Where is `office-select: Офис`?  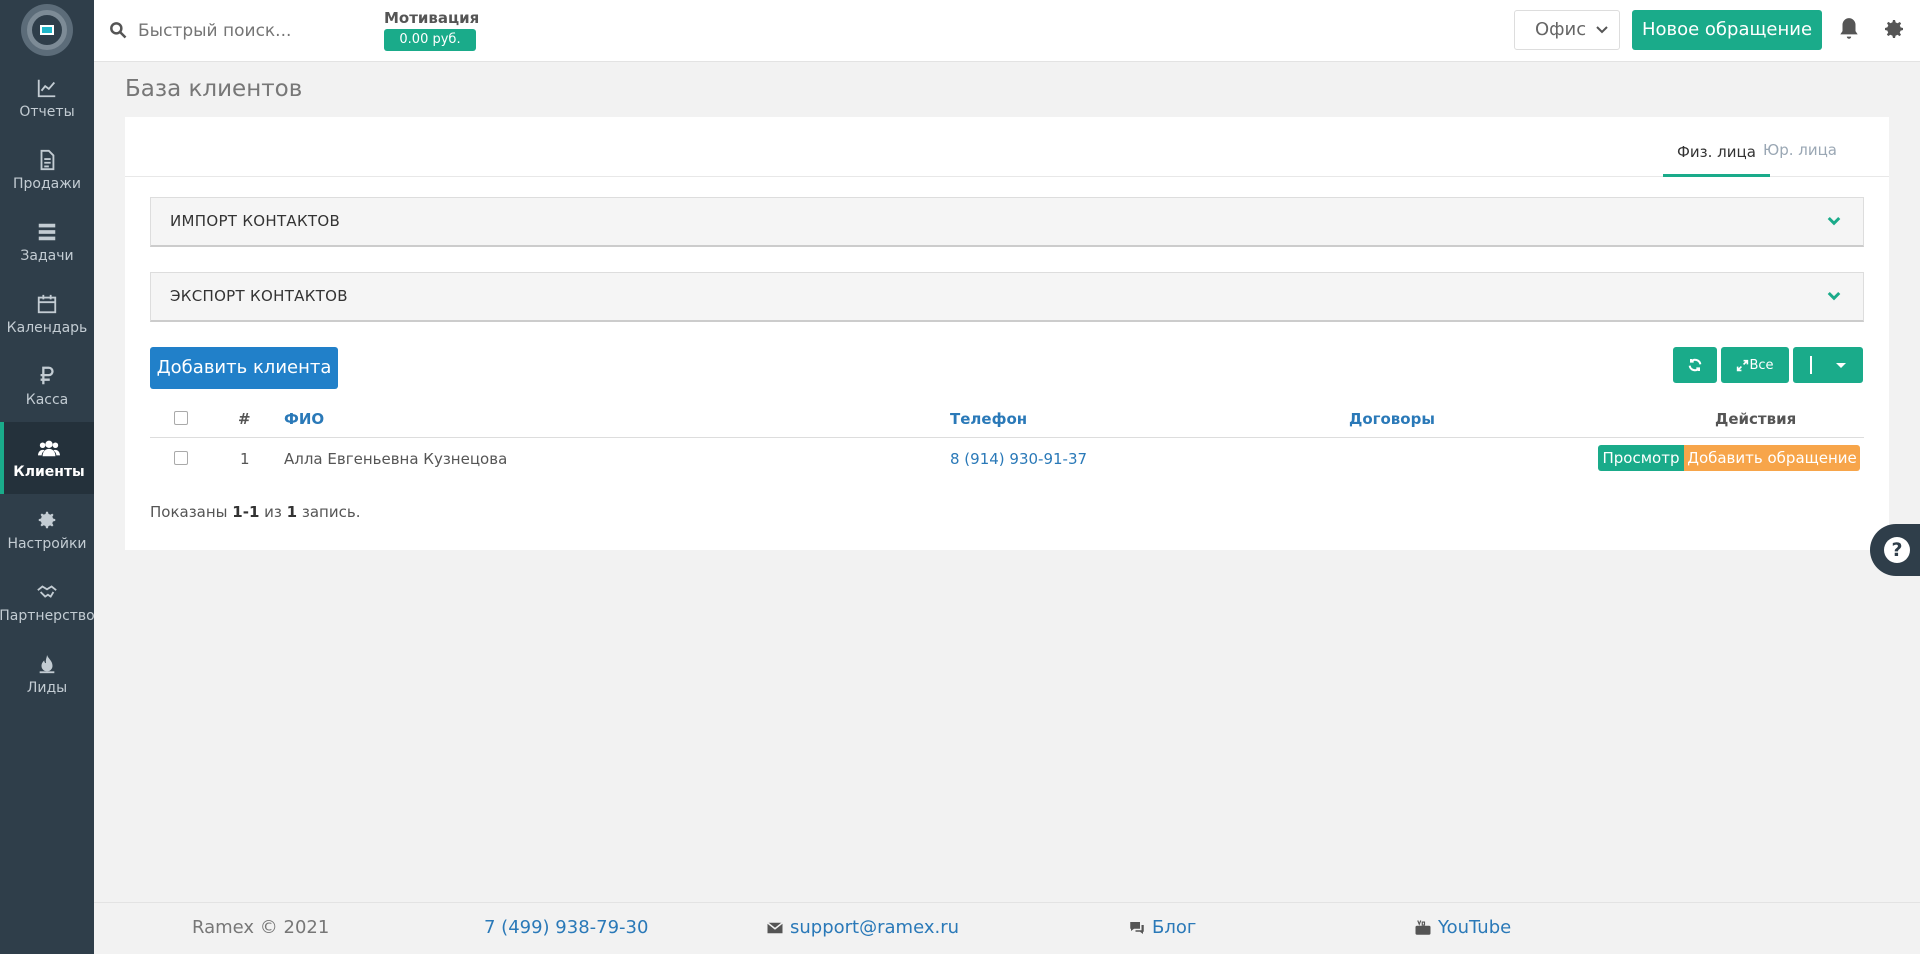
office-select: Офис is located at coordinates (1567, 30).